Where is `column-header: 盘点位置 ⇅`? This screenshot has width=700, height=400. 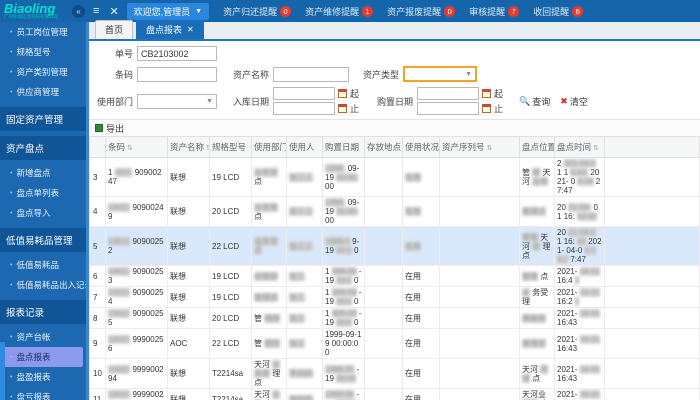
column-header: 盘点位置 ⇅ is located at coordinates (537, 147).